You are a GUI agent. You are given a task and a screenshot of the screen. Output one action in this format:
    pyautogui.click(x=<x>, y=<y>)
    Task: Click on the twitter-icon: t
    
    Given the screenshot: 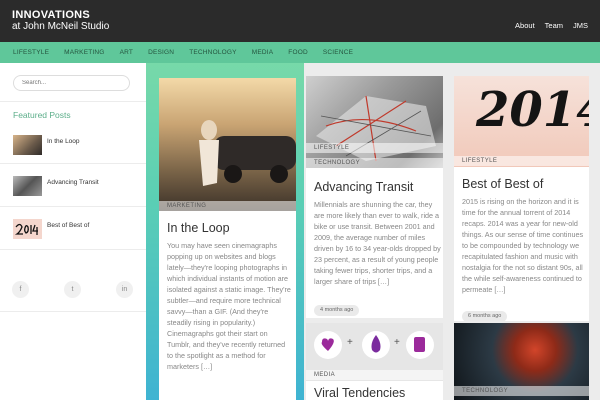 What is the action you would take?
    pyautogui.click(x=72, y=289)
    